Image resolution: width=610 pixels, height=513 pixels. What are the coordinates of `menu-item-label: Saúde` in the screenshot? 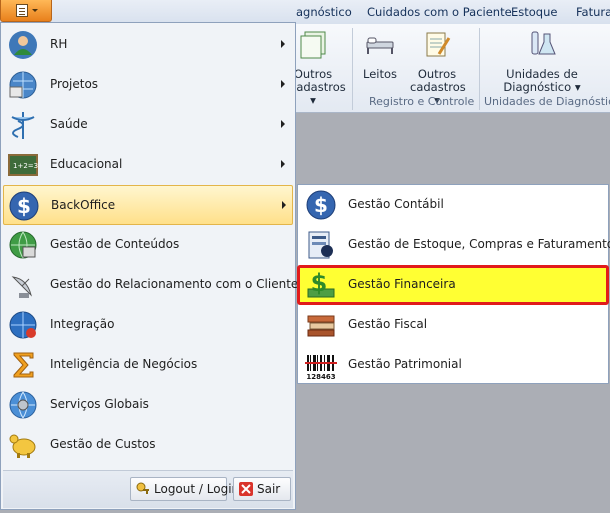 It's located at (69, 124).